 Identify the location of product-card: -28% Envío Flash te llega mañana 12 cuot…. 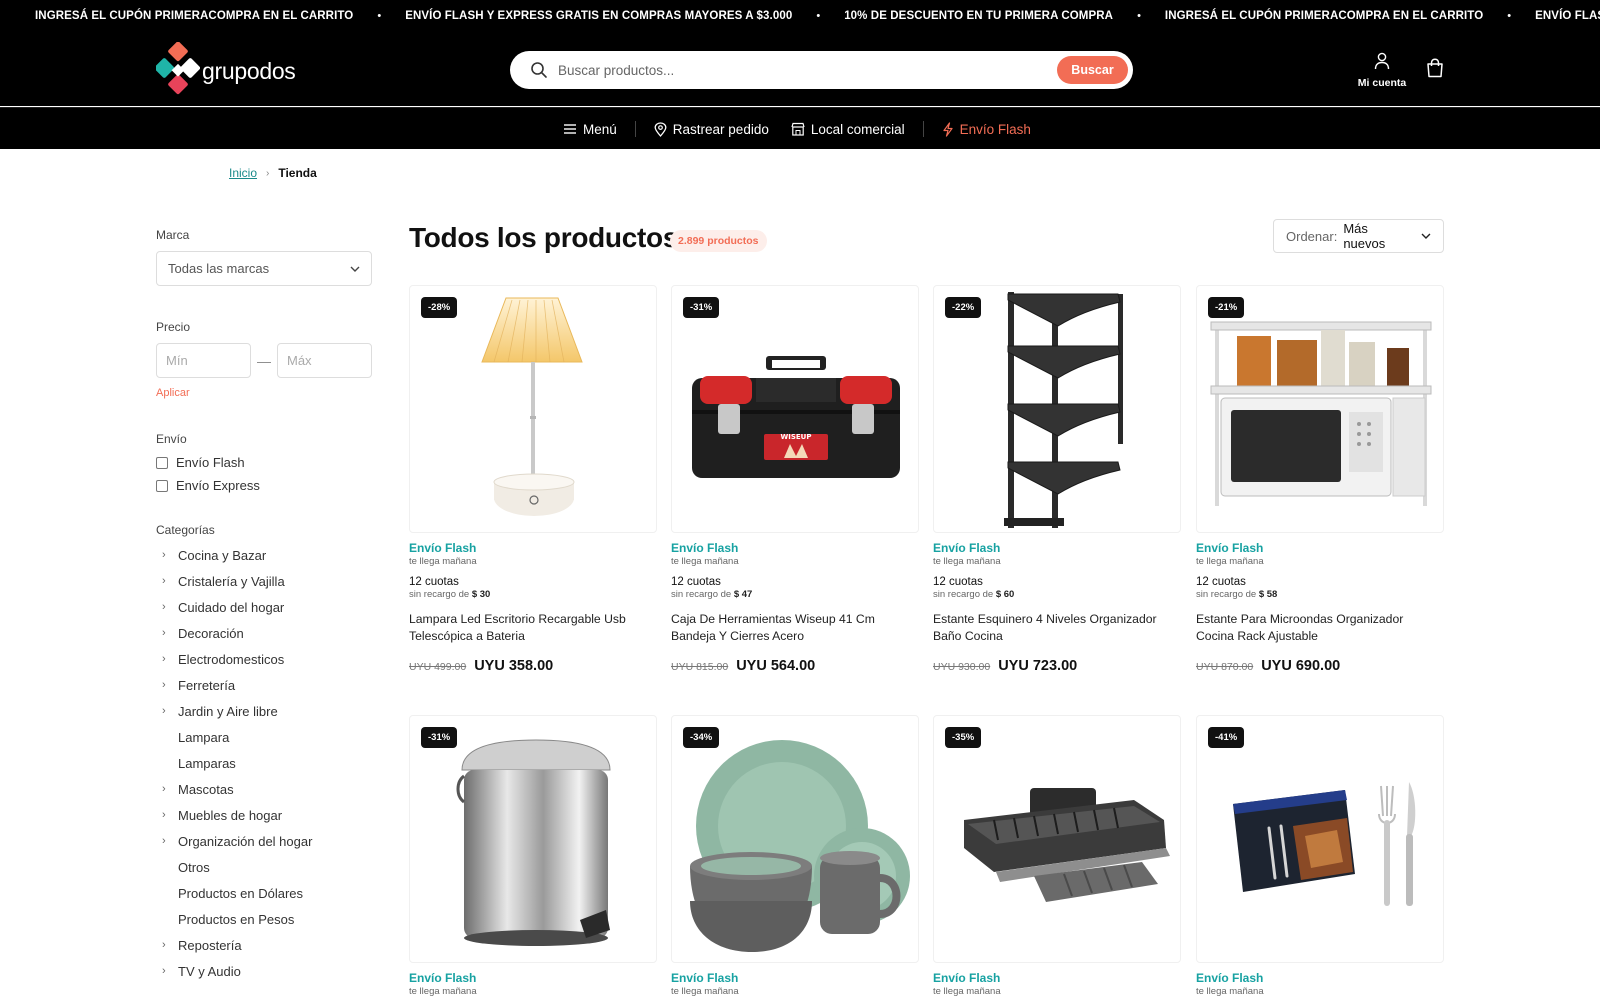
(533, 479).